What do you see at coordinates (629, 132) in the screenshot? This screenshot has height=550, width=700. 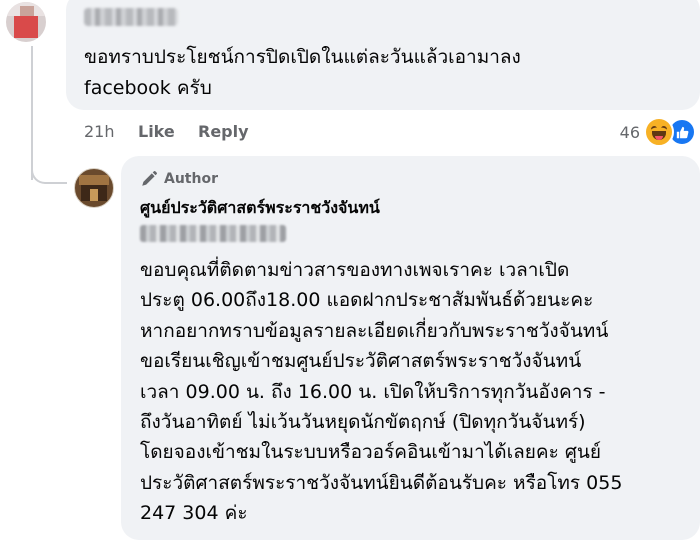 I see `reaction-count: 46` at bounding box center [629, 132].